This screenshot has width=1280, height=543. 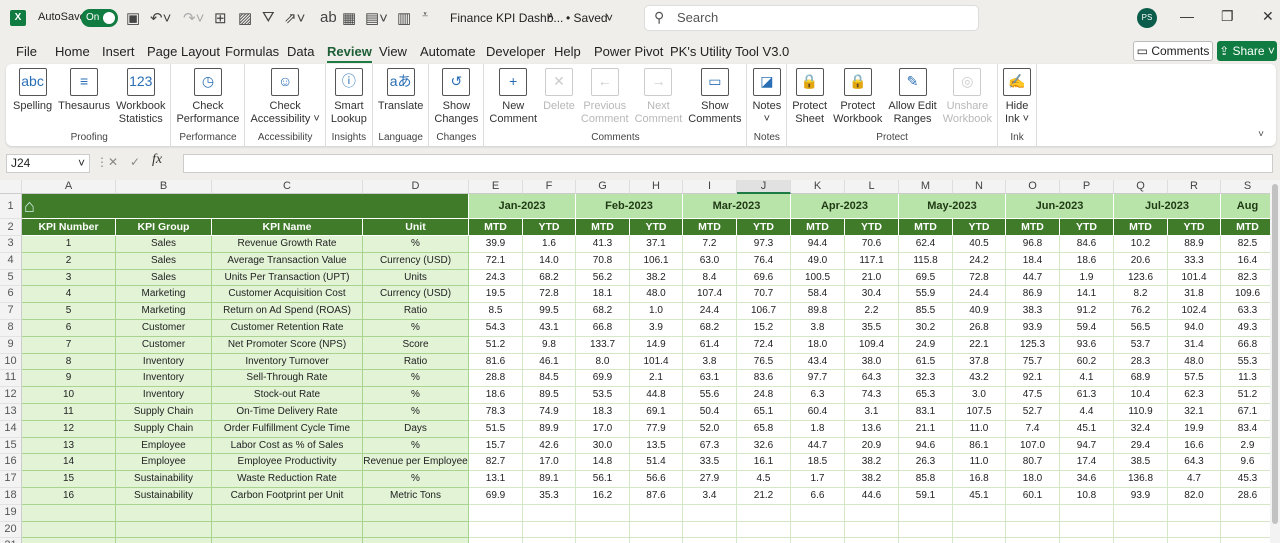 What do you see at coordinates (416, 261) in the screenshot?
I see `kpi-unit-cell: Currency (USD)` at bounding box center [416, 261].